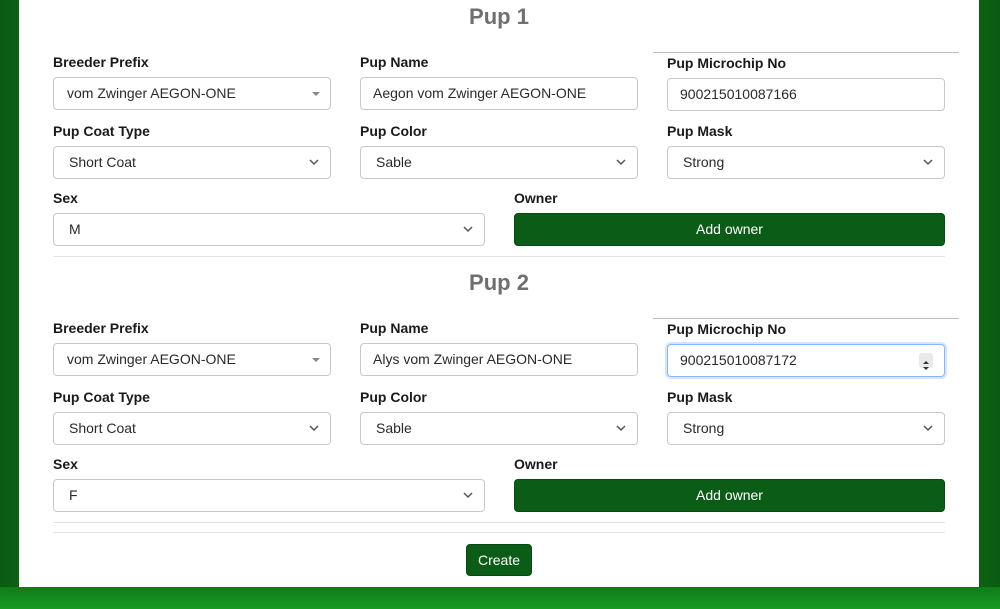 This screenshot has width=1000, height=609. I want to click on pup-2-header-divider, so click(806, 318).